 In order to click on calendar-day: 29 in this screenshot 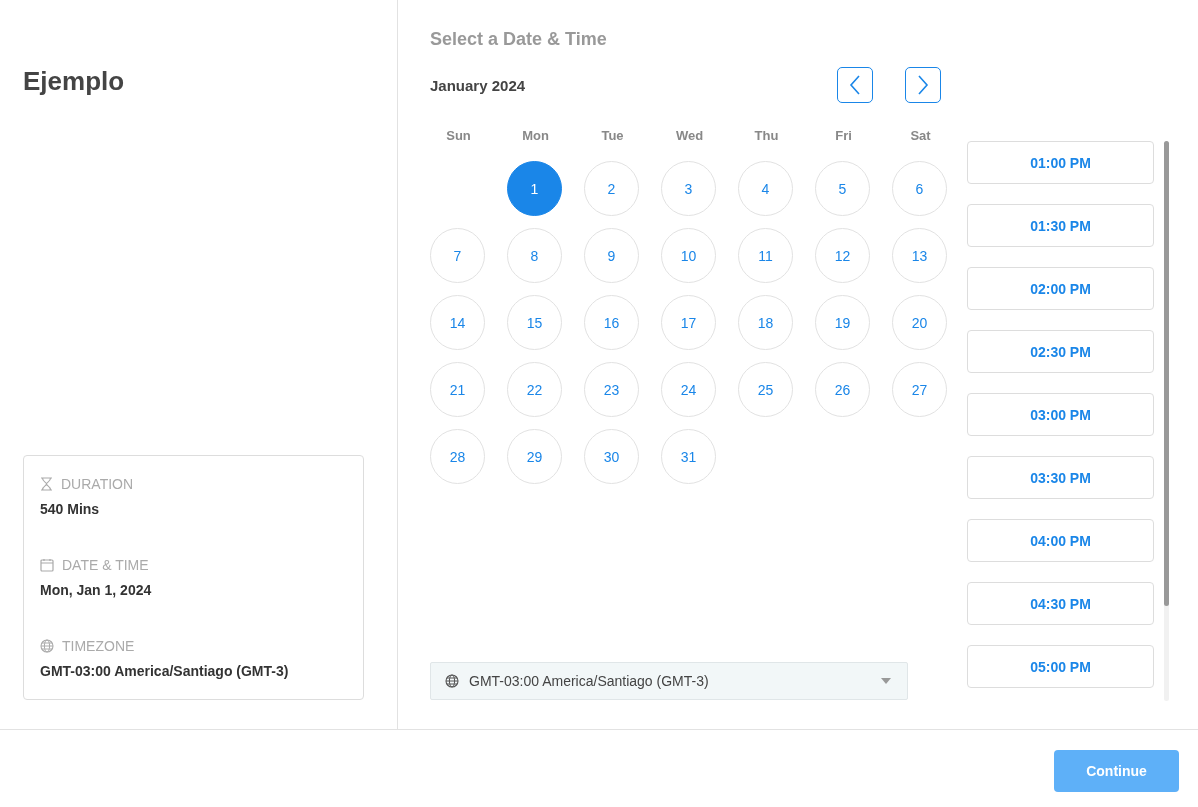, I will do `click(534, 456)`.